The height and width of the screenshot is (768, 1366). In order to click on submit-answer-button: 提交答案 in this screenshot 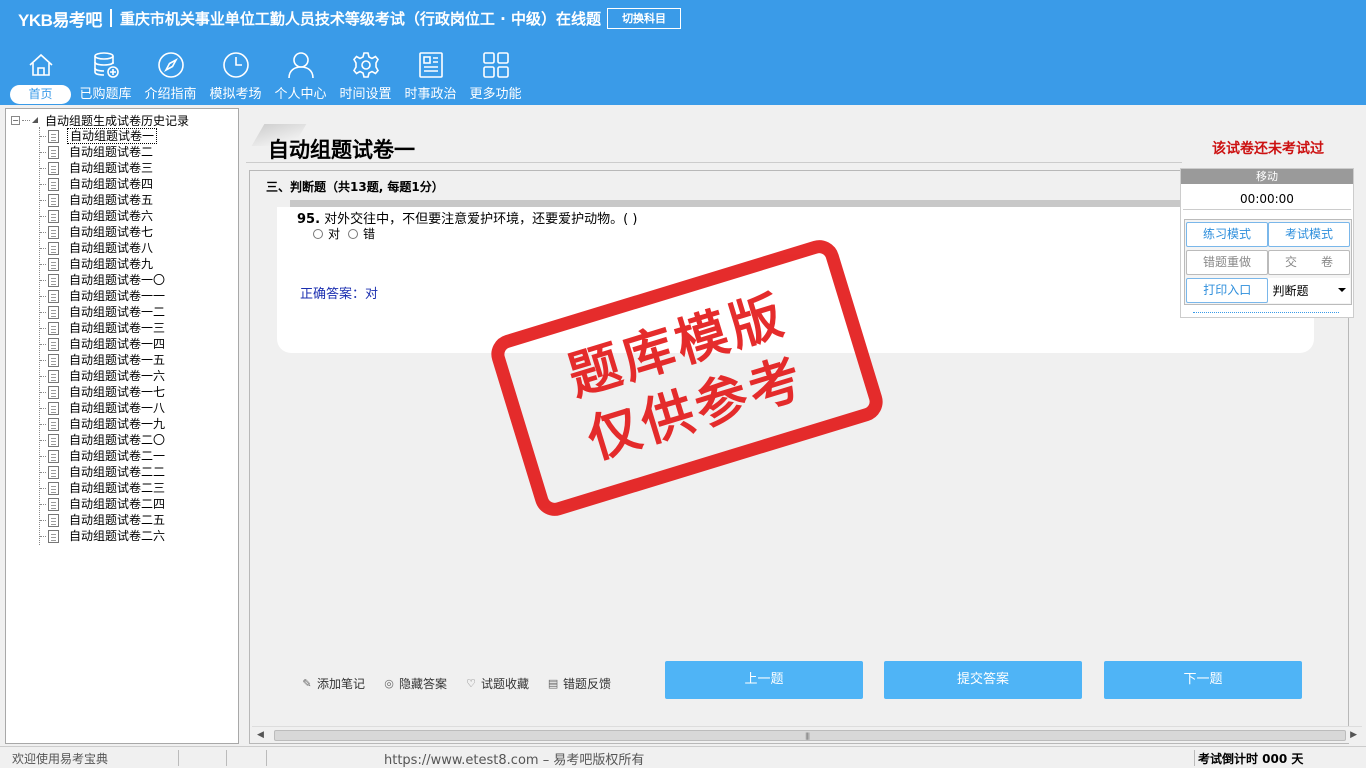, I will do `click(983, 680)`.